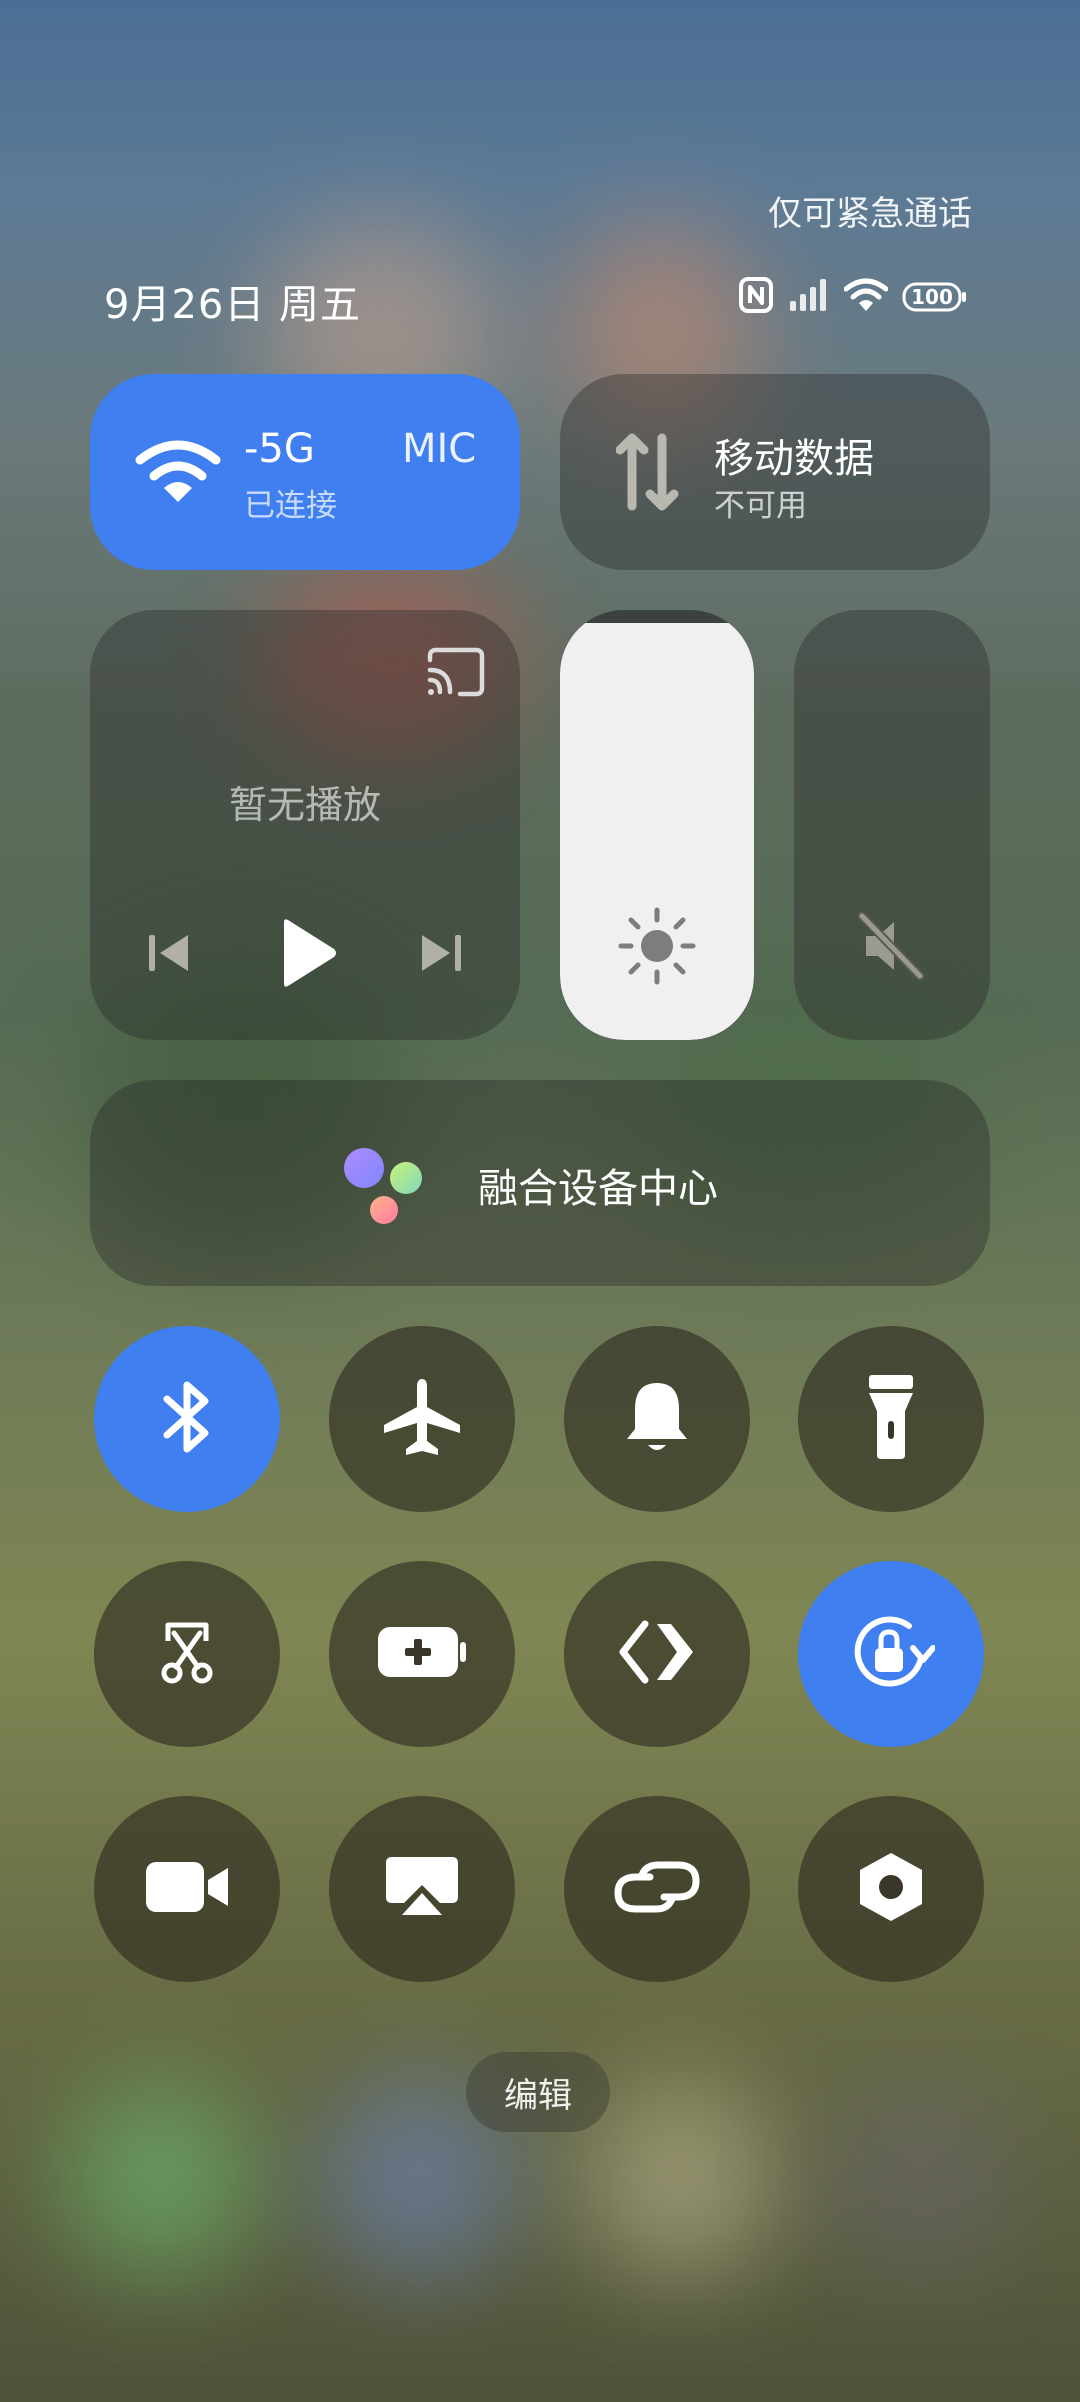 The image size is (1080, 2402). What do you see at coordinates (456, 674) in the screenshot?
I see `cast-icon` at bounding box center [456, 674].